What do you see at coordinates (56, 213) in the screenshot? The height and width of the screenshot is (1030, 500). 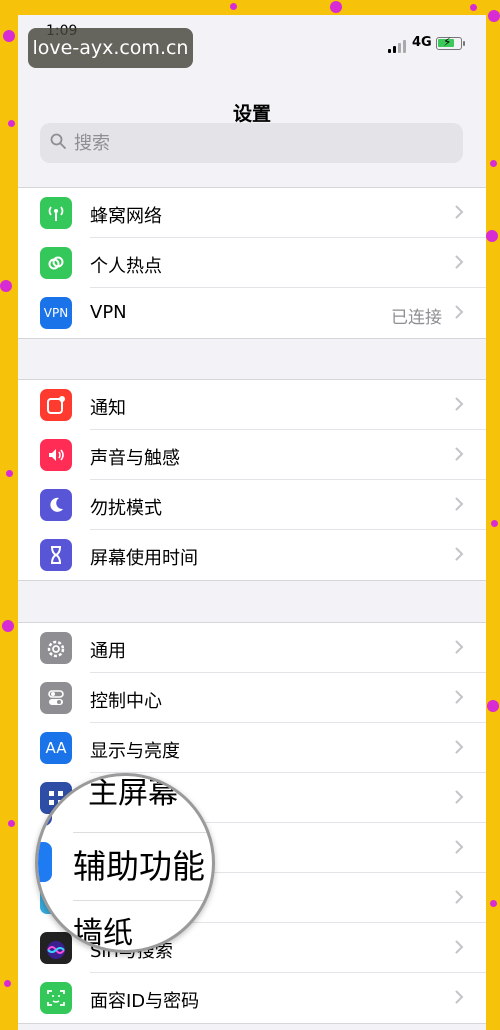 I see `antenna-icon` at bounding box center [56, 213].